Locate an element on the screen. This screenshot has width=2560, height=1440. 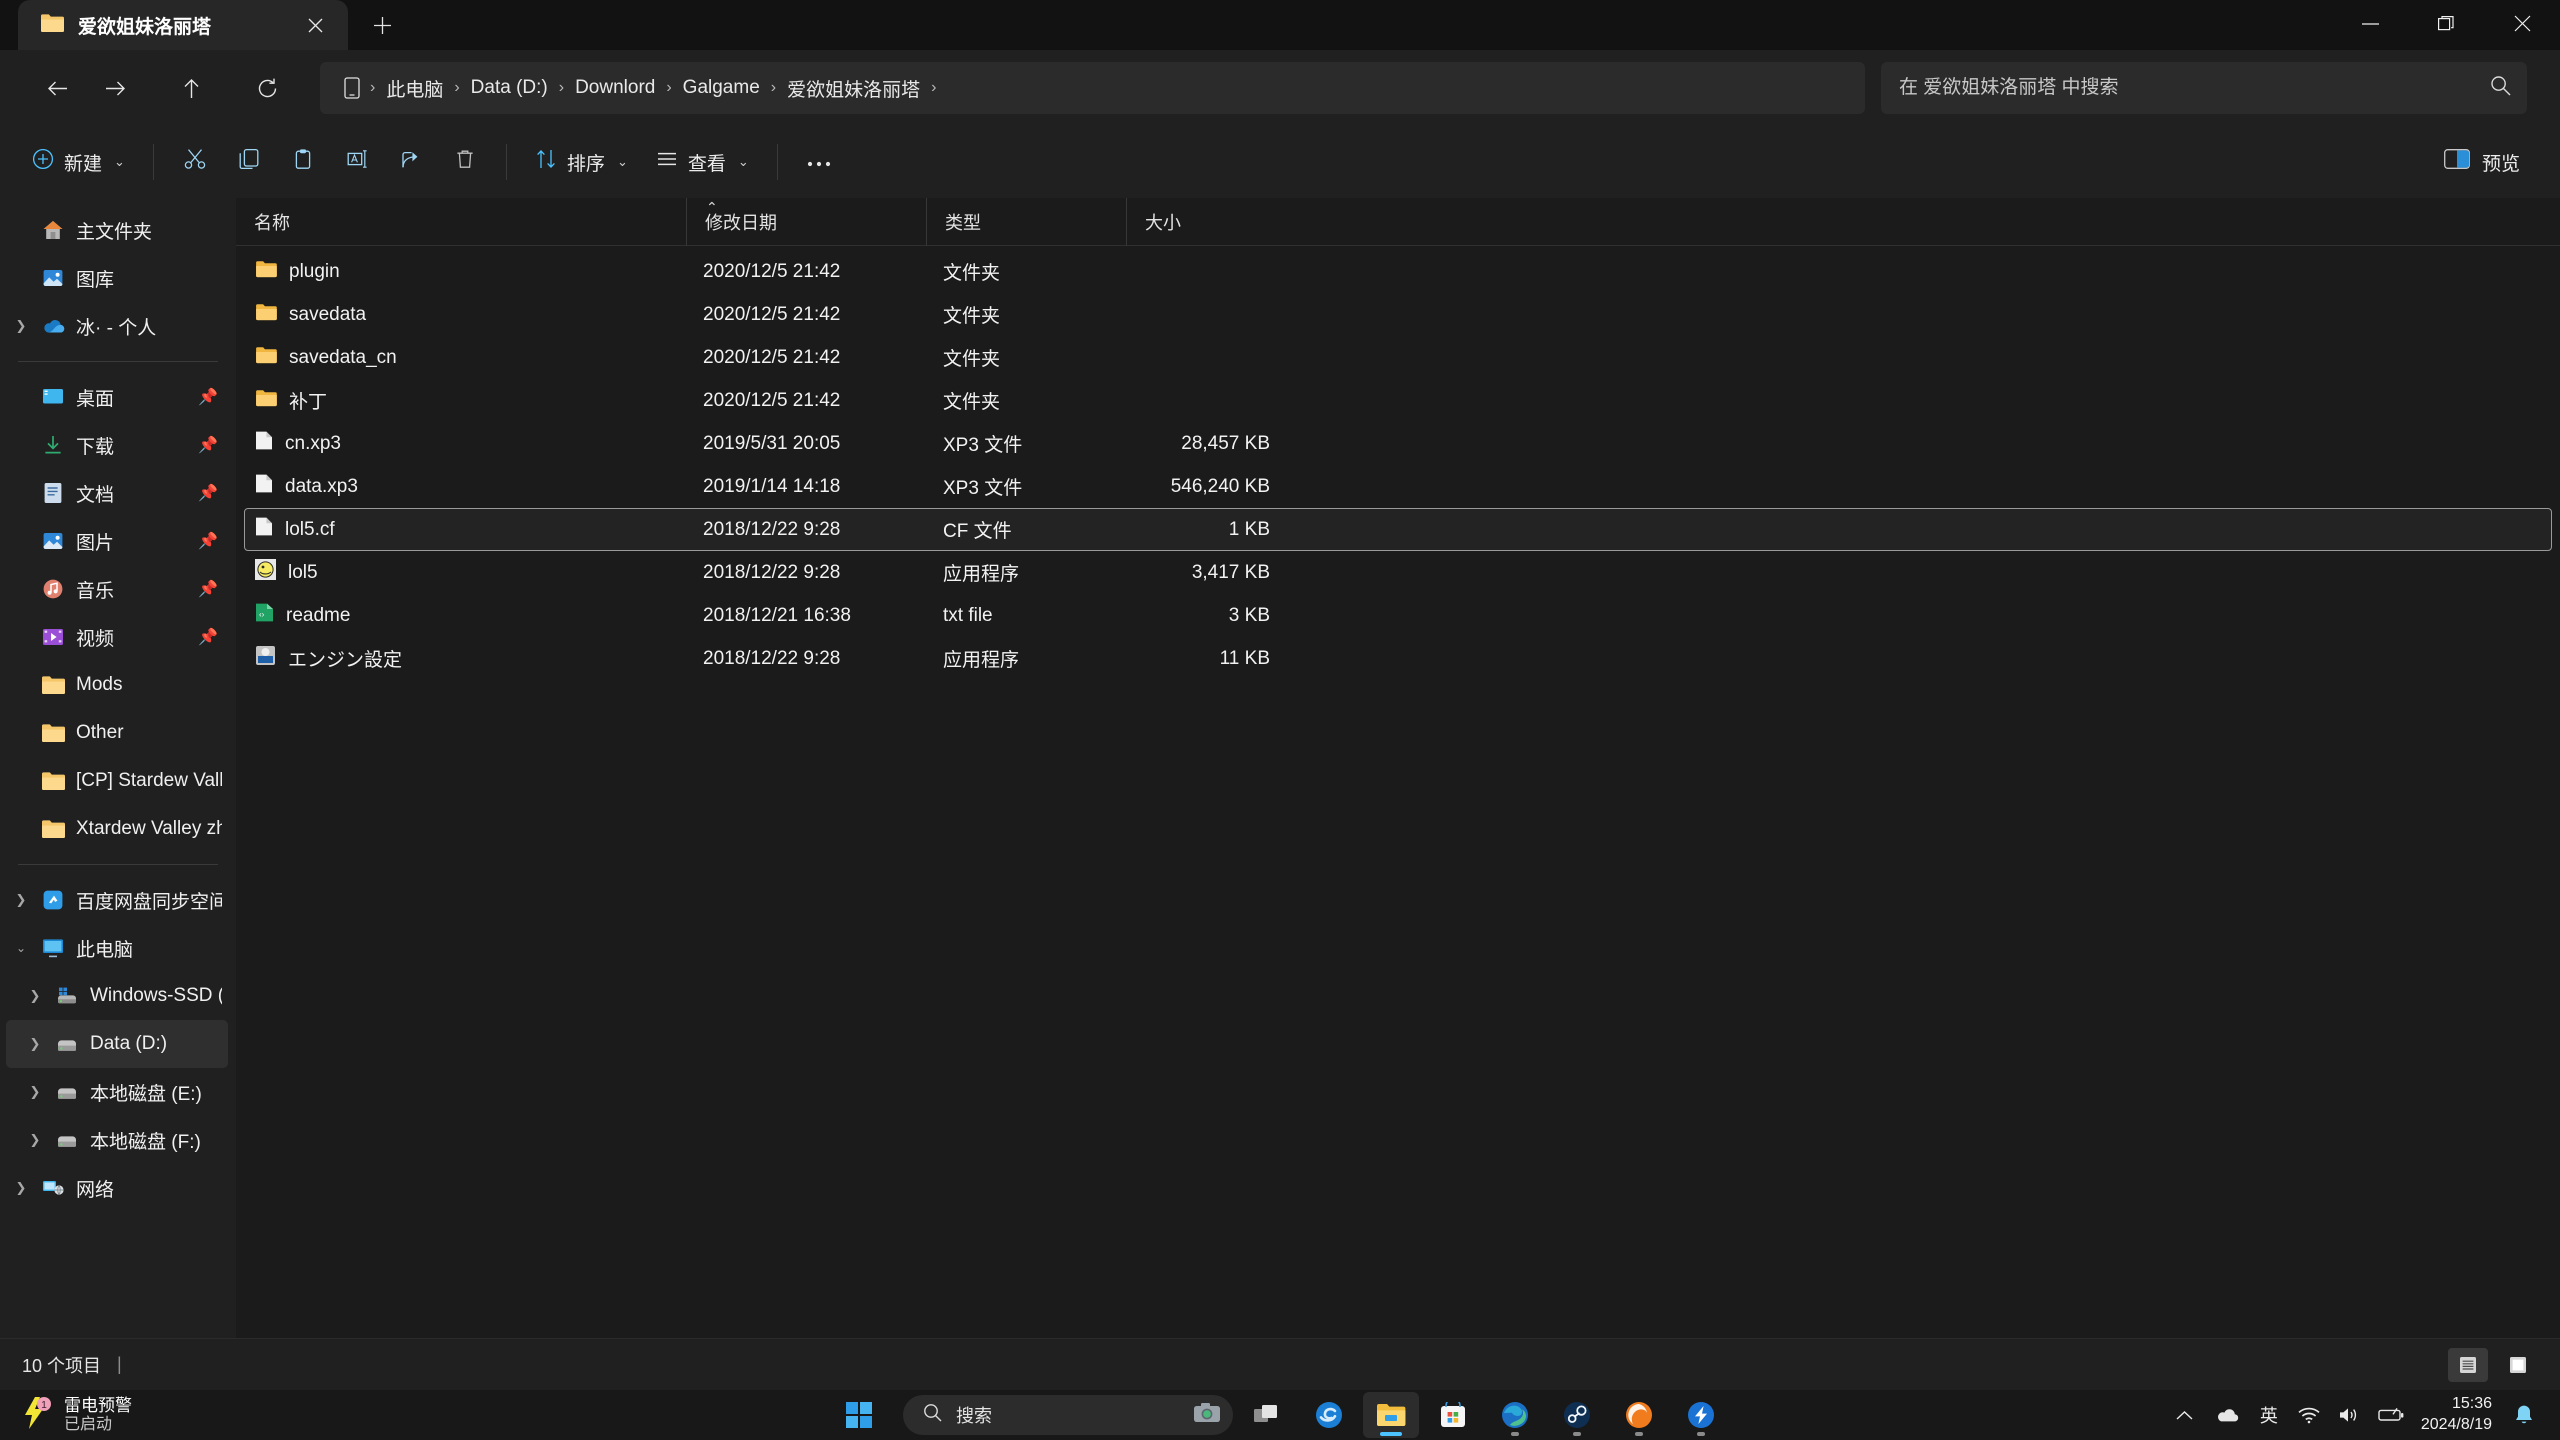
chevron-up-icon is located at coordinates (2185, 1415).